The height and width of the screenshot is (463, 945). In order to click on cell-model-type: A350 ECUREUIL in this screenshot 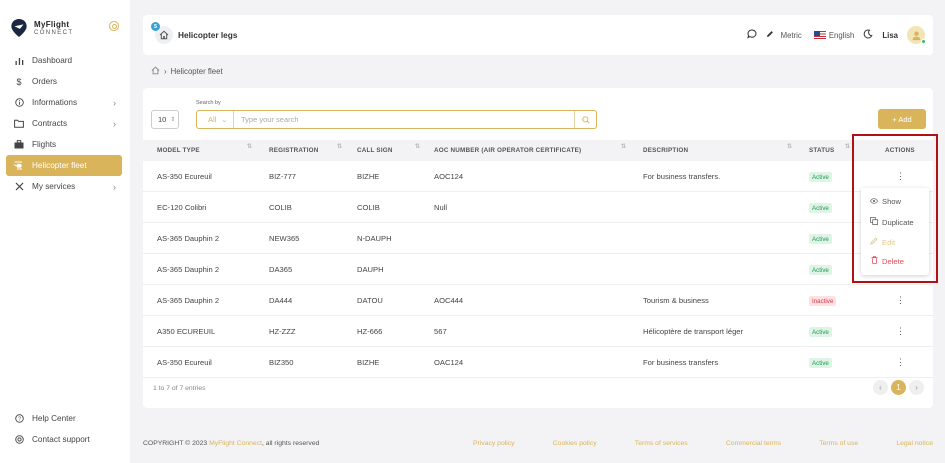, I will do `click(186, 331)`.